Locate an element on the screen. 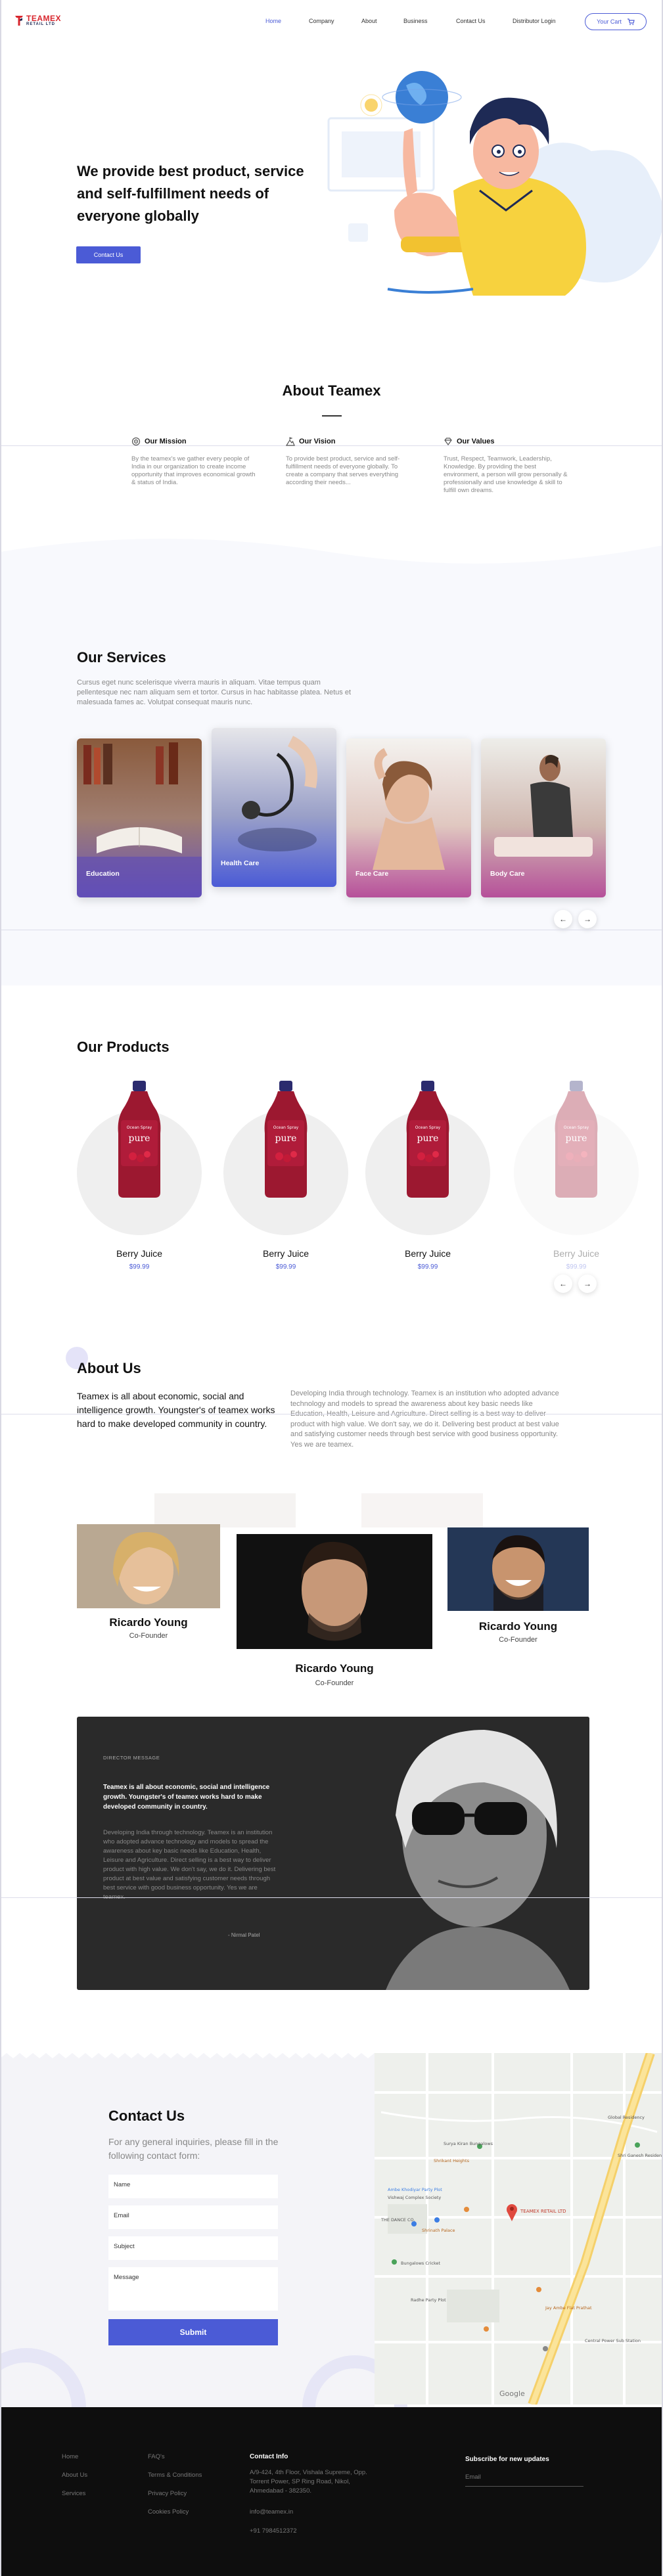  map-place: Global Residency is located at coordinates (626, 2117).